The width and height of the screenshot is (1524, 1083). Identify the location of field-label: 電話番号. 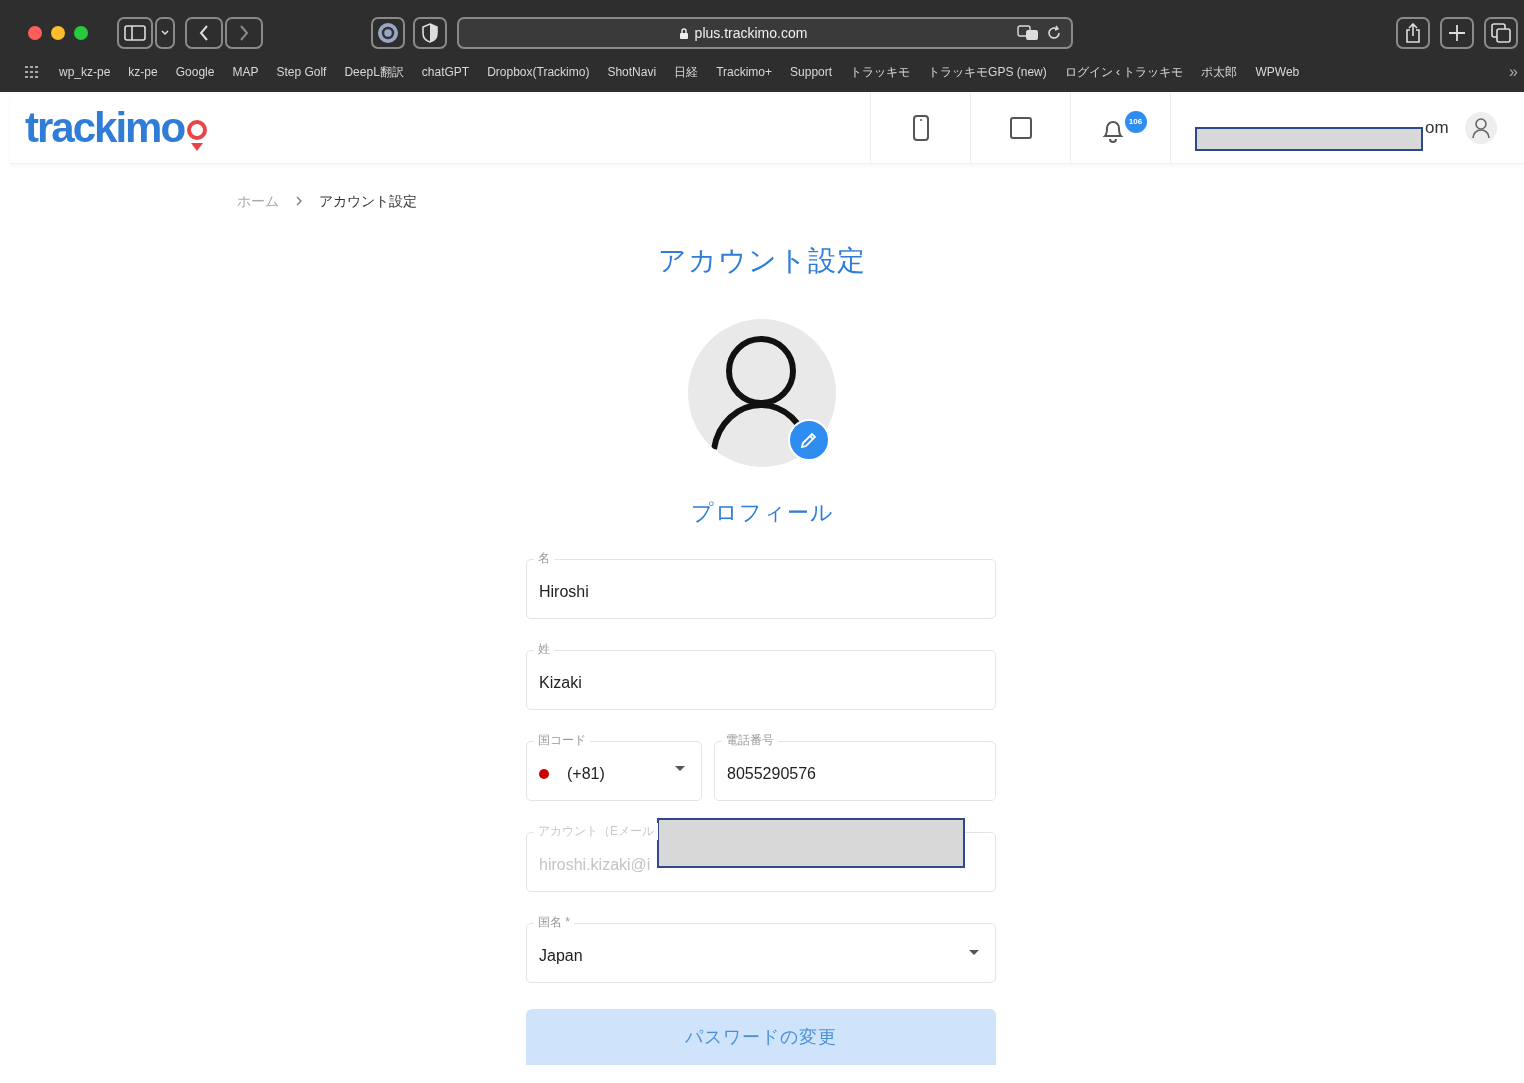
(750, 740).